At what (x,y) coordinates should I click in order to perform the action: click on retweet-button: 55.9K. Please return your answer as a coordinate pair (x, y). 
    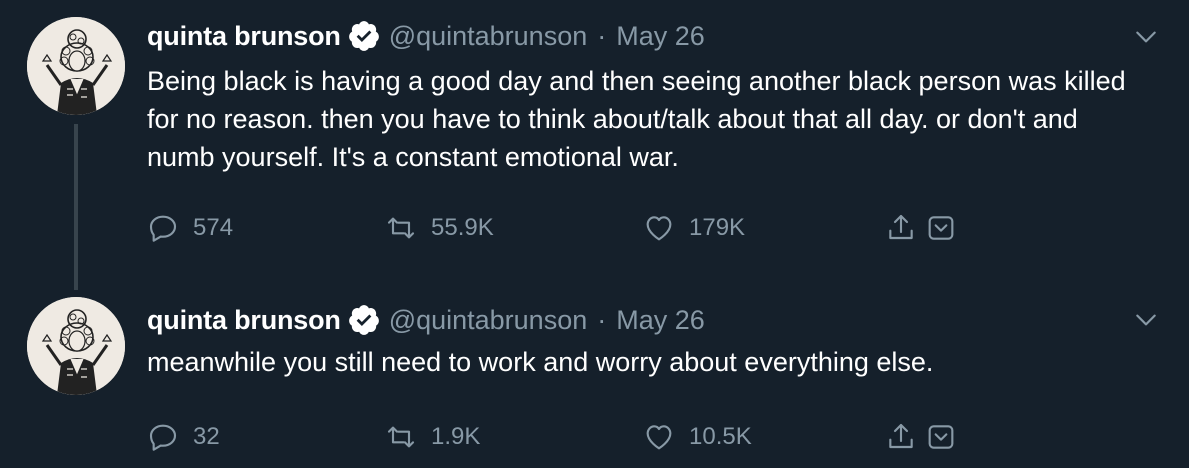
    Looking at the image, I should click on (439, 228).